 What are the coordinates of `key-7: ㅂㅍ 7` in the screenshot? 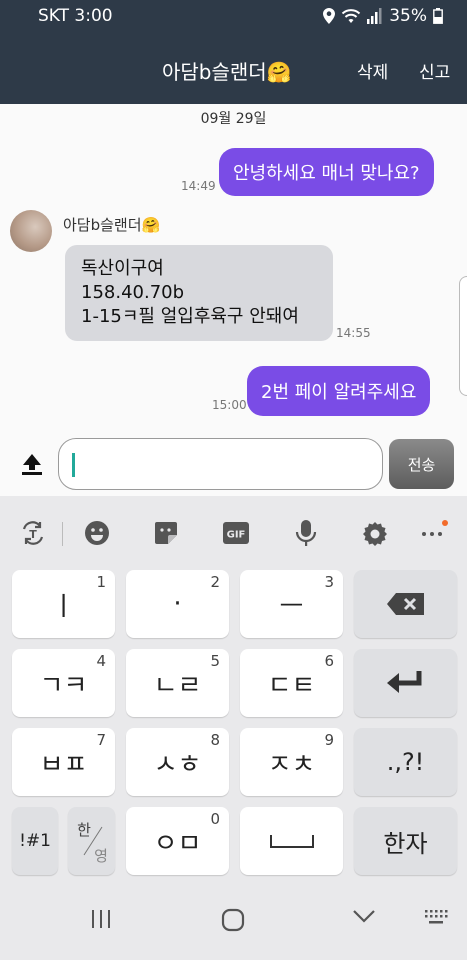 It's located at (63, 762).